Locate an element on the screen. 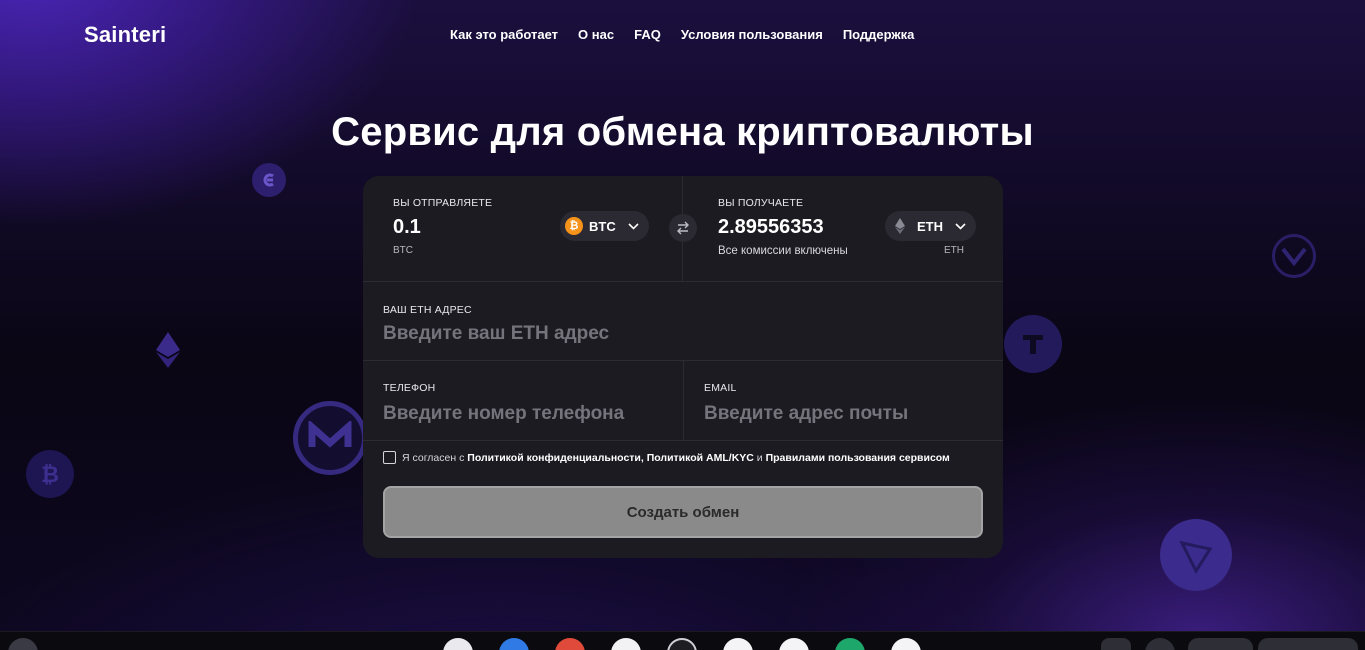 The width and height of the screenshot is (1365, 650). agreement-checkbox is located at coordinates (389, 457).